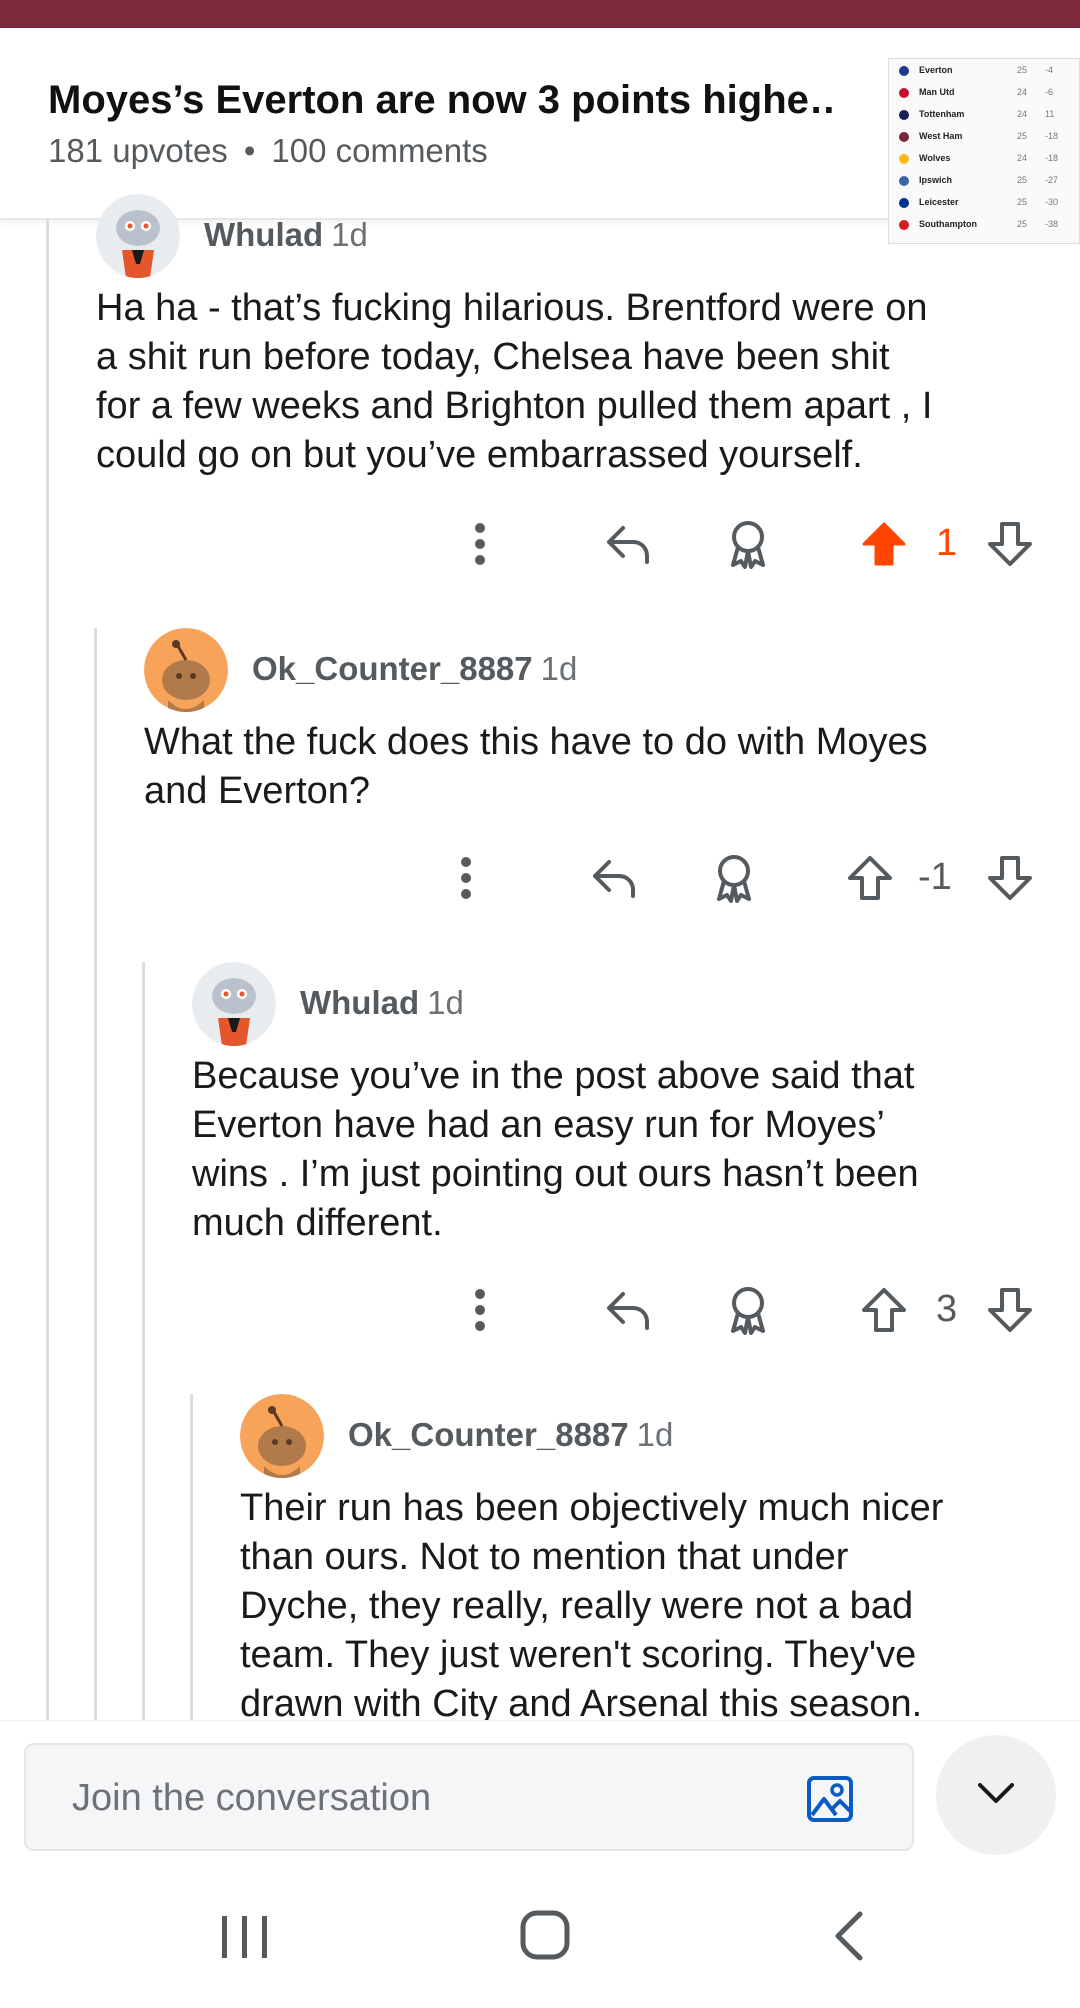 Image resolution: width=1080 pixels, height=2008 pixels. Describe the element at coordinates (850, 1936) in the screenshot. I see `back-icon` at that location.